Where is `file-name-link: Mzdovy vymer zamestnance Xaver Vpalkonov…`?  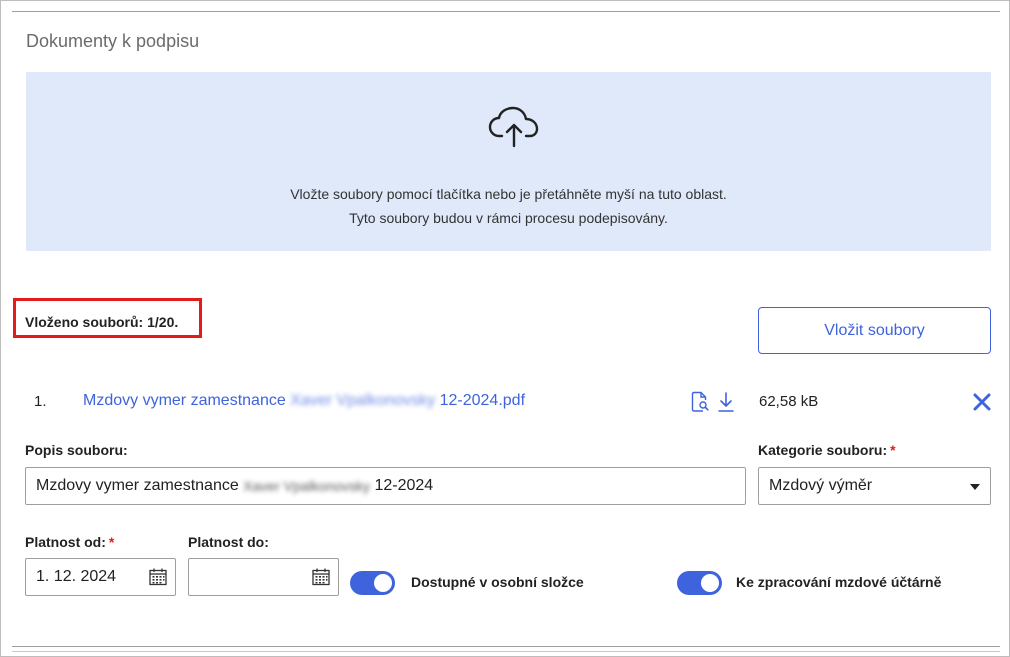
file-name-link: Mzdovy vymer zamestnance Xaver Vpalkonov… is located at coordinates (304, 401).